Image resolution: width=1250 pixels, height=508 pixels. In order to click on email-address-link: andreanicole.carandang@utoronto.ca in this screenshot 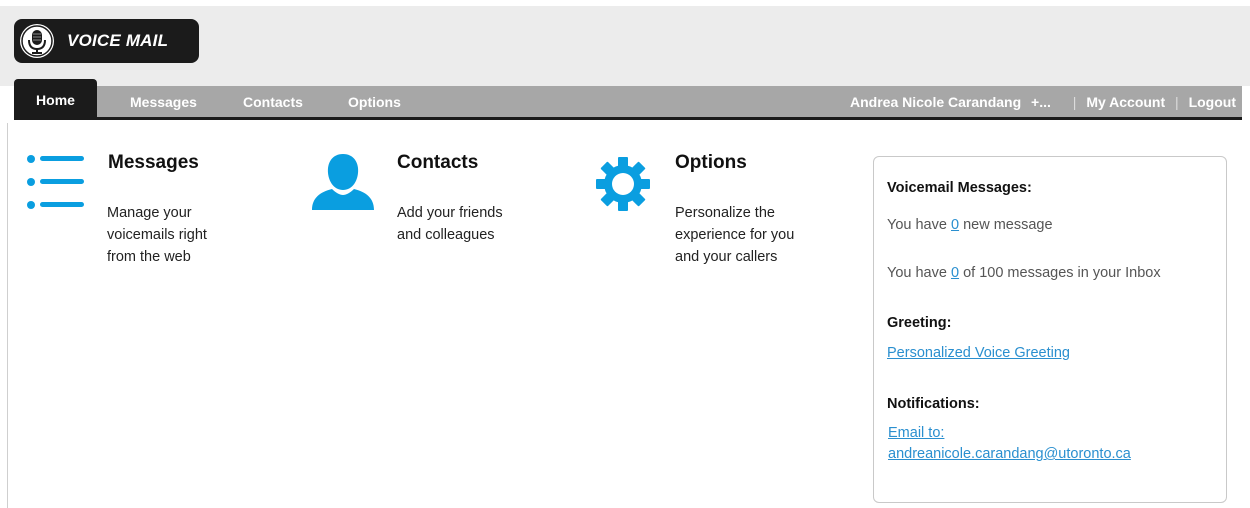, I will do `click(1009, 454)`.